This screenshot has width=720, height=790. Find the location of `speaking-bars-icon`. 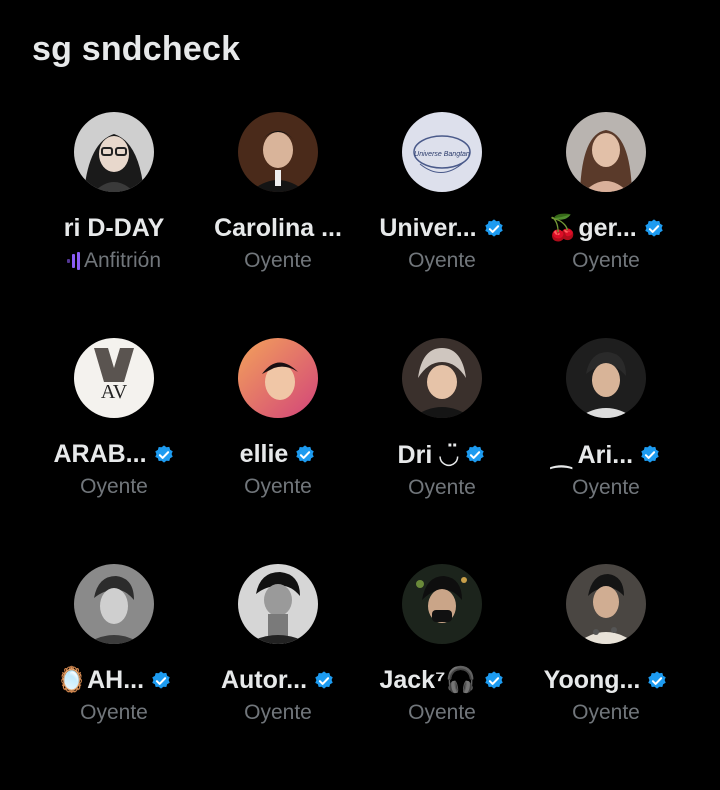

speaking-bars-icon is located at coordinates (73, 261).